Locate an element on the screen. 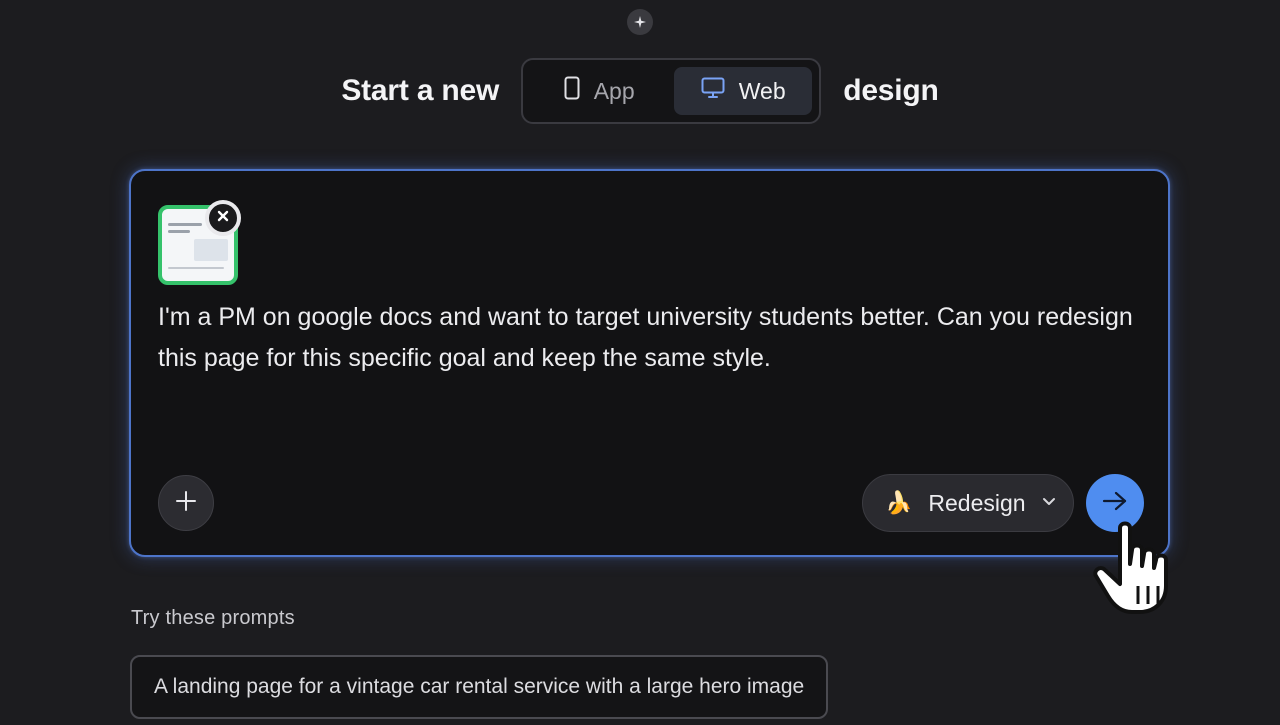  mode-dropdown: 🍌 Redesign is located at coordinates (968, 503).